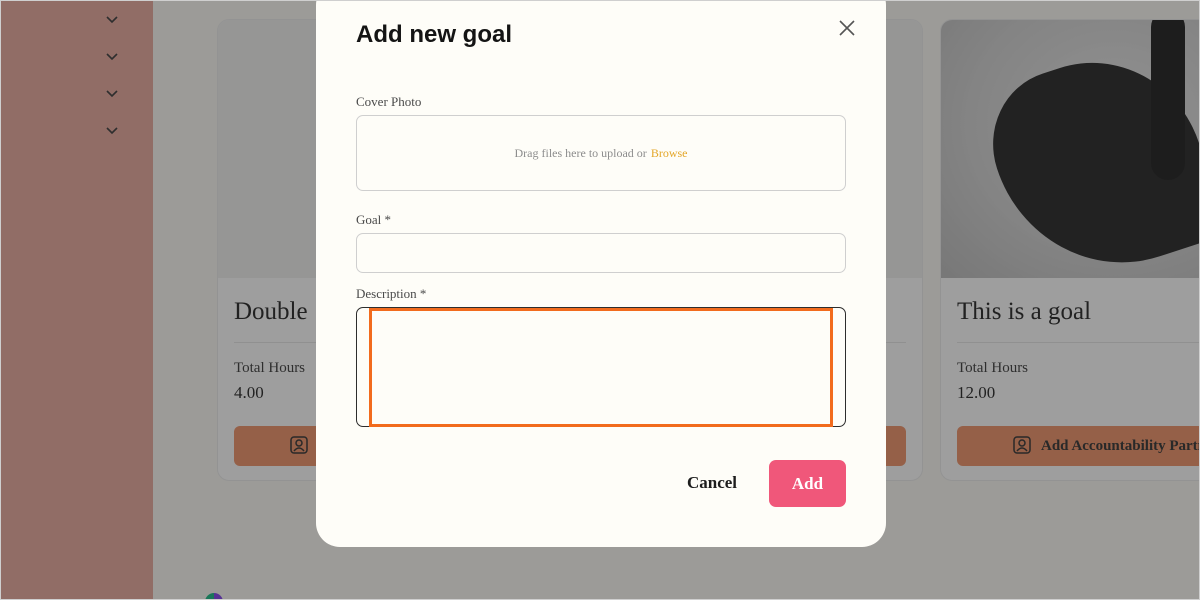 The width and height of the screenshot is (1200, 600). What do you see at coordinates (391, 293) in the screenshot?
I see `description-label: Description *` at bounding box center [391, 293].